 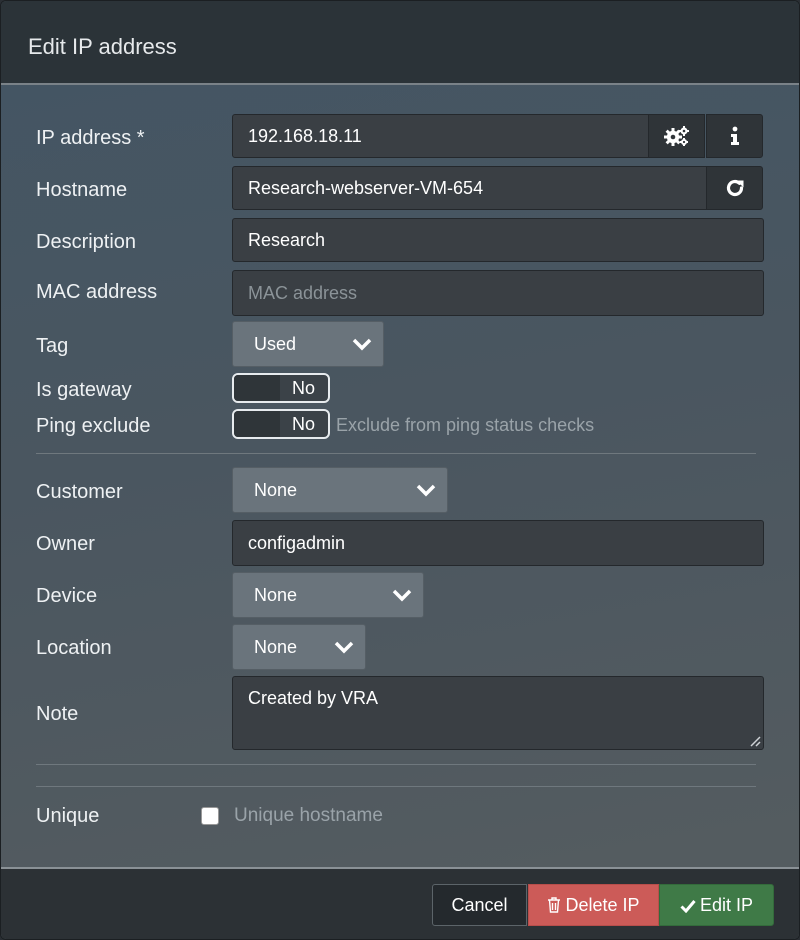 I want to click on tag-select: Used, so click(x=308, y=344).